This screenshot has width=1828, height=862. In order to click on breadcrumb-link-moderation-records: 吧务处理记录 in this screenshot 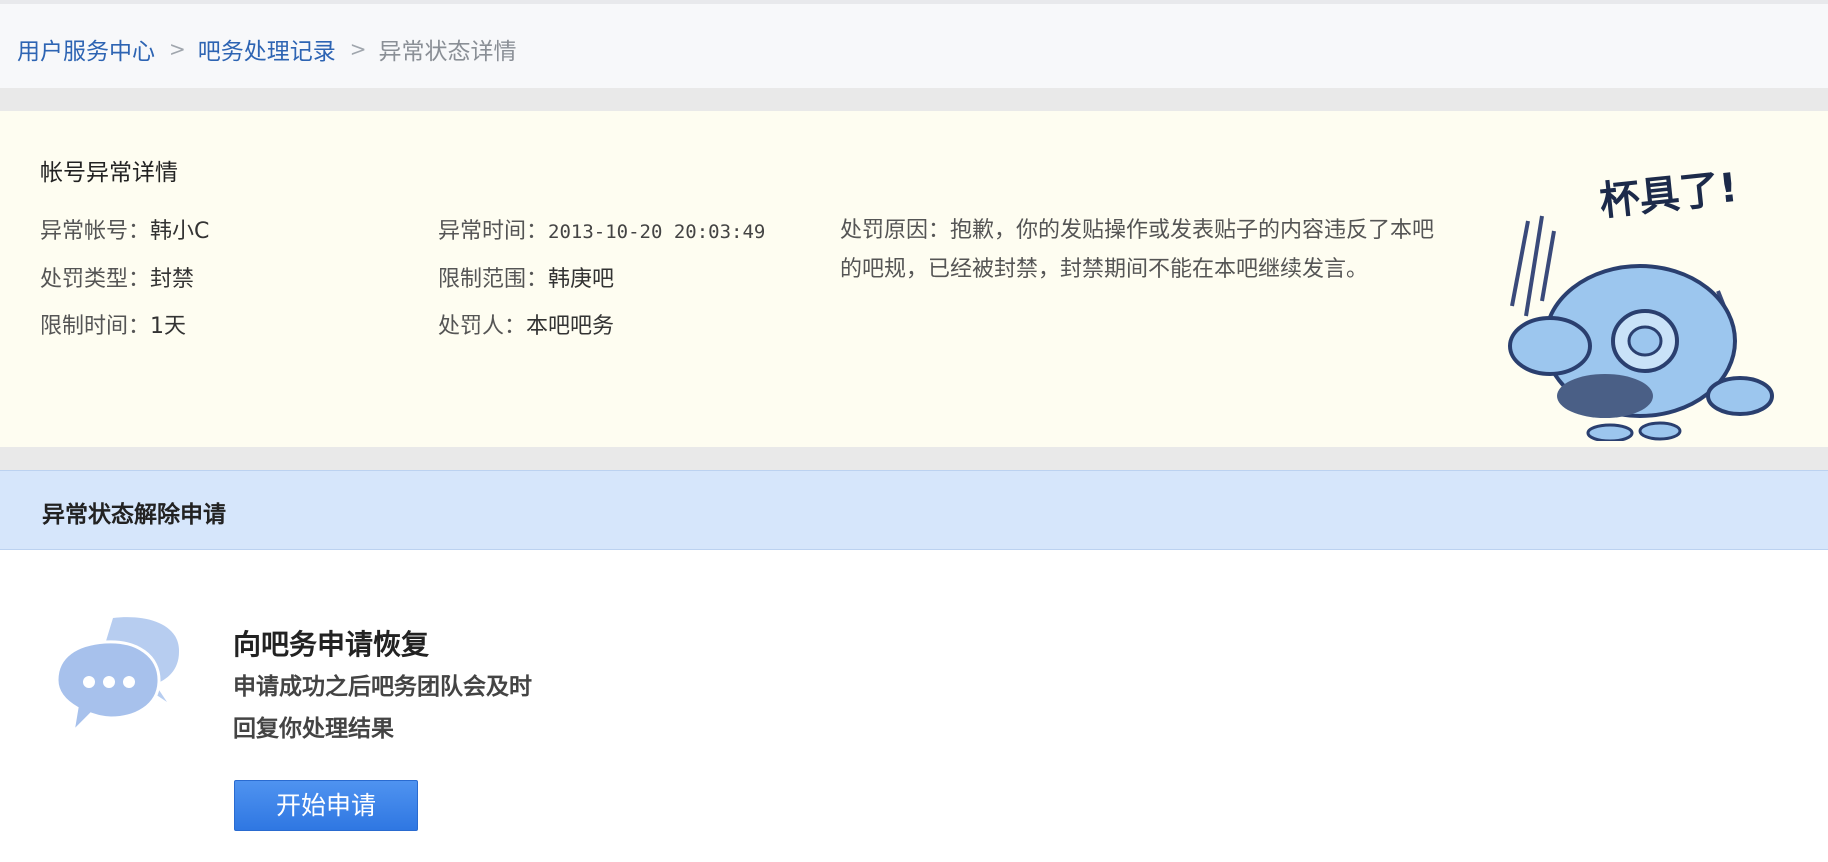, I will do `click(267, 49)`.